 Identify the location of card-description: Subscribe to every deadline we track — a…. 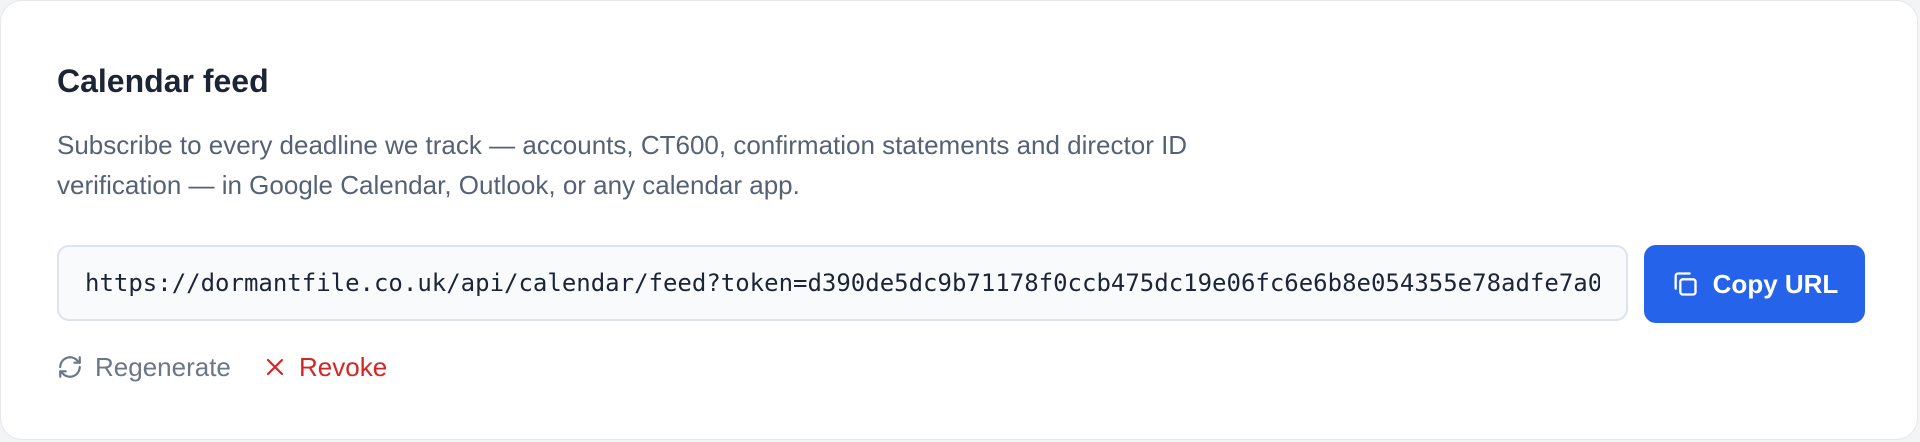
(622, 165).